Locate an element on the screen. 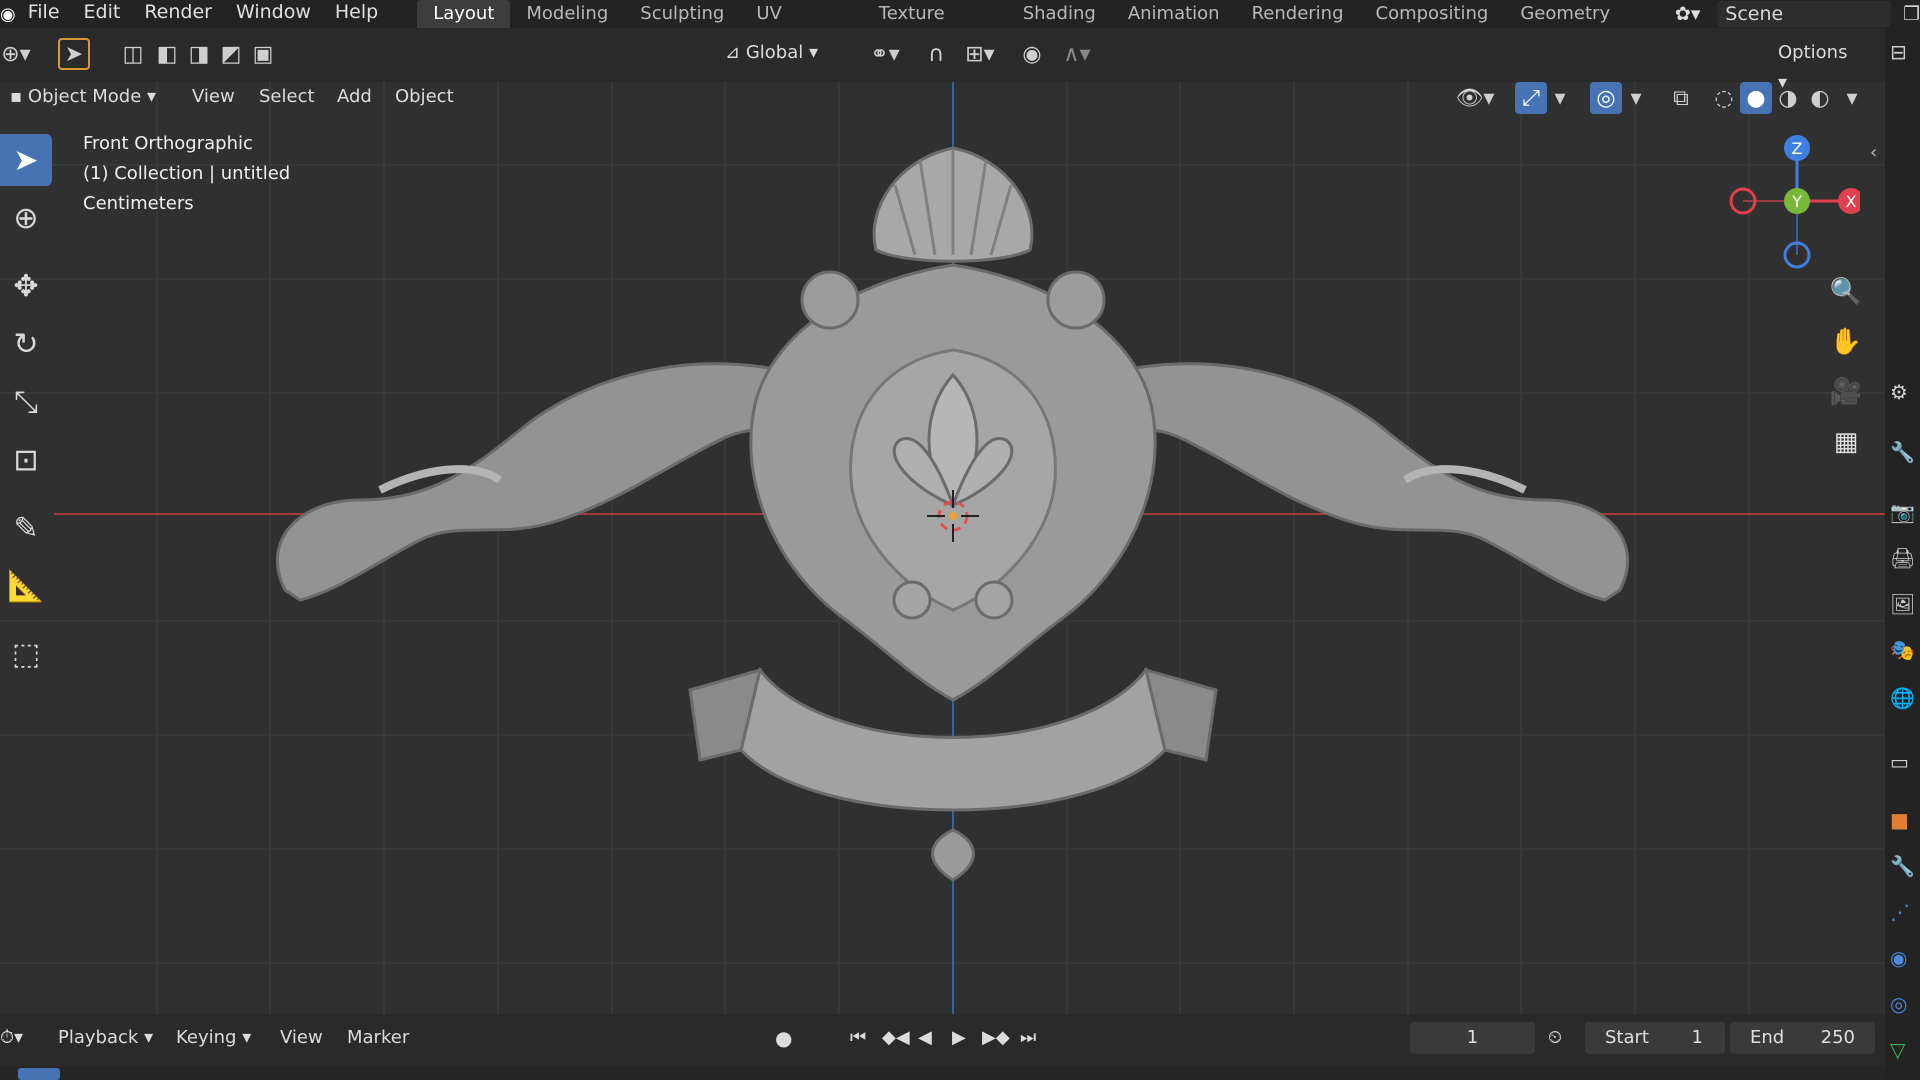 The width and height of the screenshot is (1920, 1080). tool-settings-icon: 🔧 is located at coordinates (1905, 455).